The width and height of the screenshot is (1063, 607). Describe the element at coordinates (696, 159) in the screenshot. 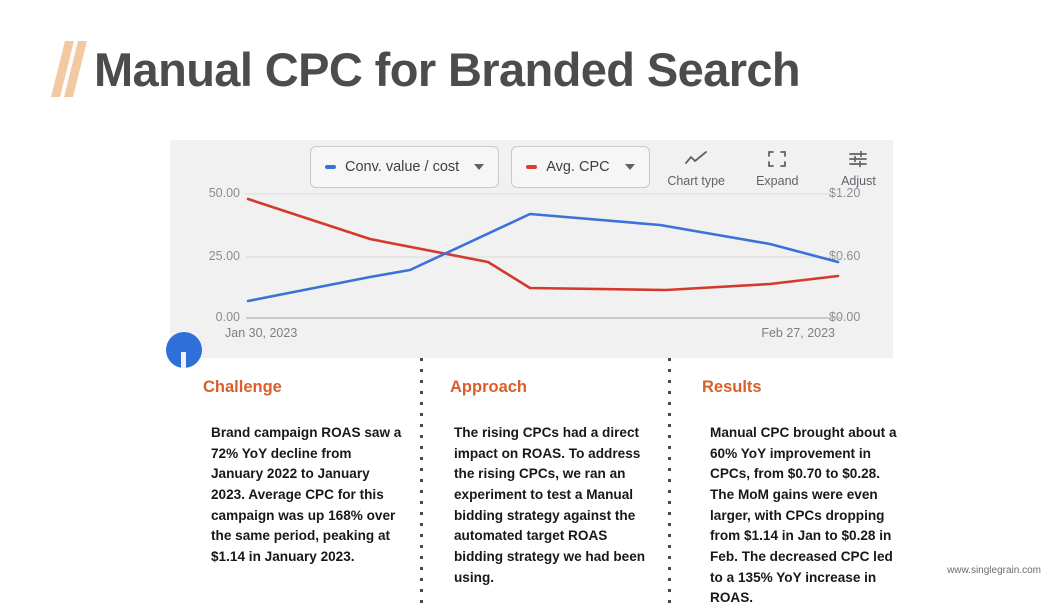

I see `line-chart-icon` at that location.